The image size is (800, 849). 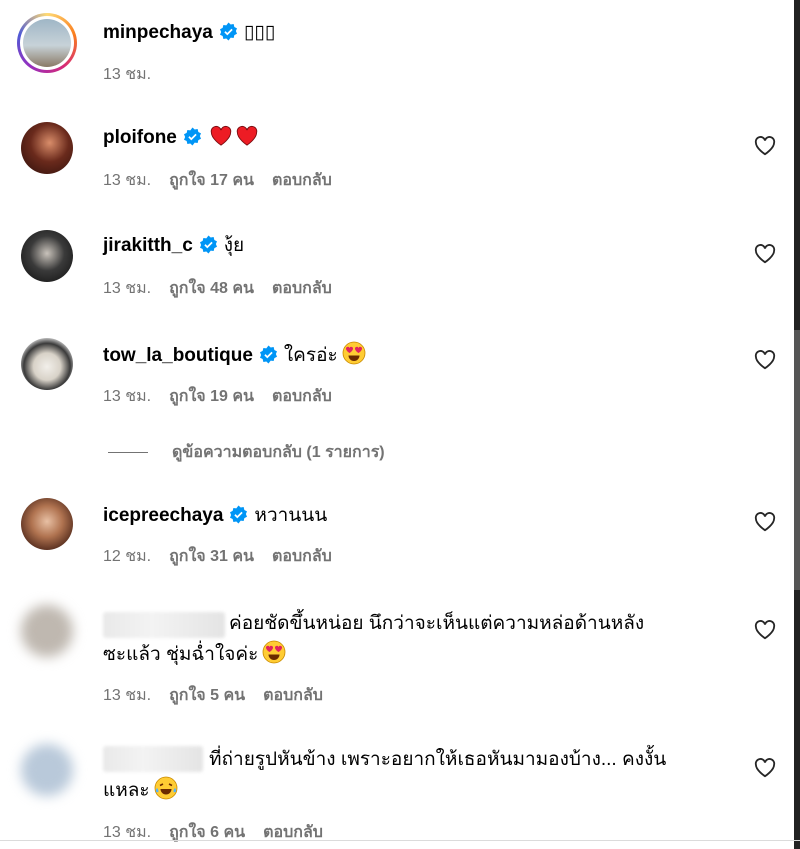 I want to click on comment-text-line2: แหละ, so click(x=126, y=790).